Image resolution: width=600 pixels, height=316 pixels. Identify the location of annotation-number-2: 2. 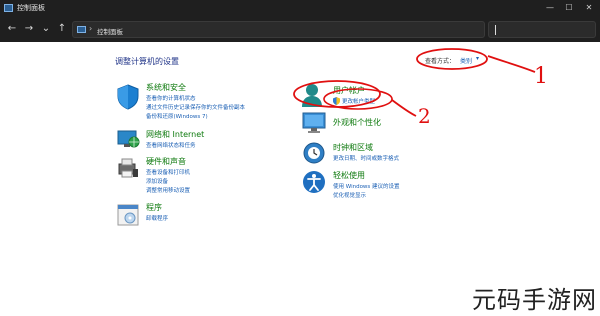
(424, 116).